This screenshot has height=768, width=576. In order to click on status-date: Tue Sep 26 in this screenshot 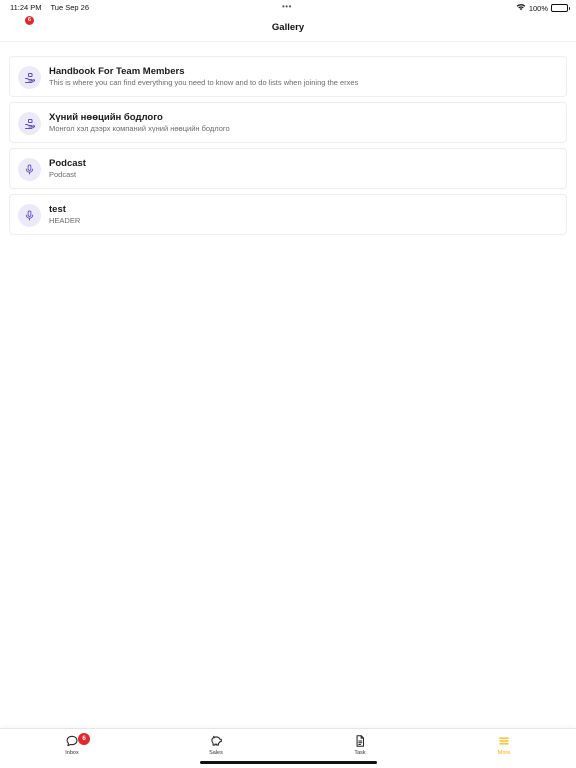, I will do `click(70, 7)`.